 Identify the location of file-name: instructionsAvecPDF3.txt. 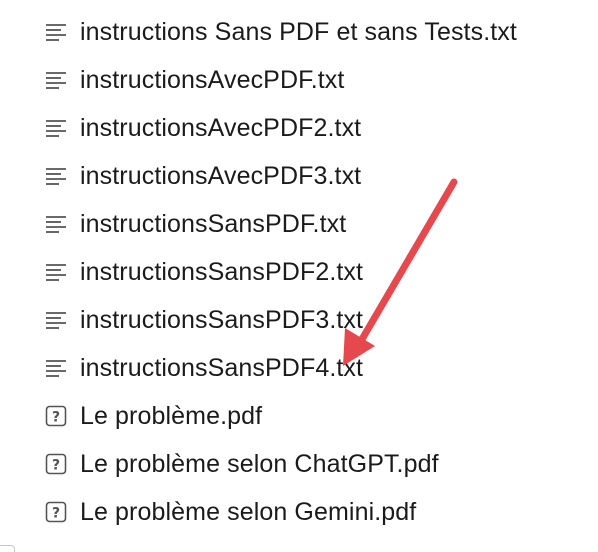
(221, 175).